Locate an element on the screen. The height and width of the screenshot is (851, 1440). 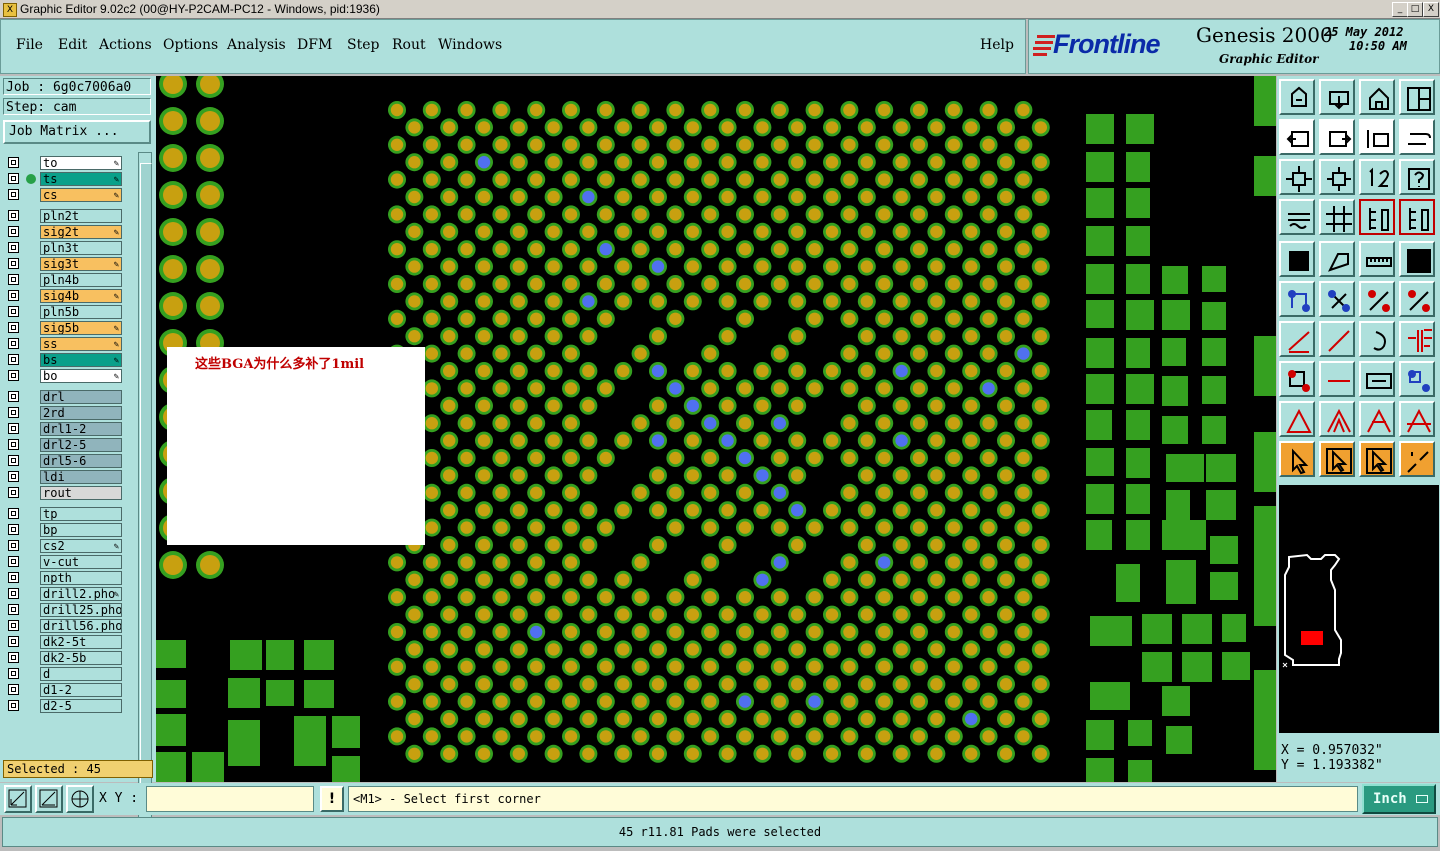
tool-zoom-back-button is located at coordinates (1337, 97).